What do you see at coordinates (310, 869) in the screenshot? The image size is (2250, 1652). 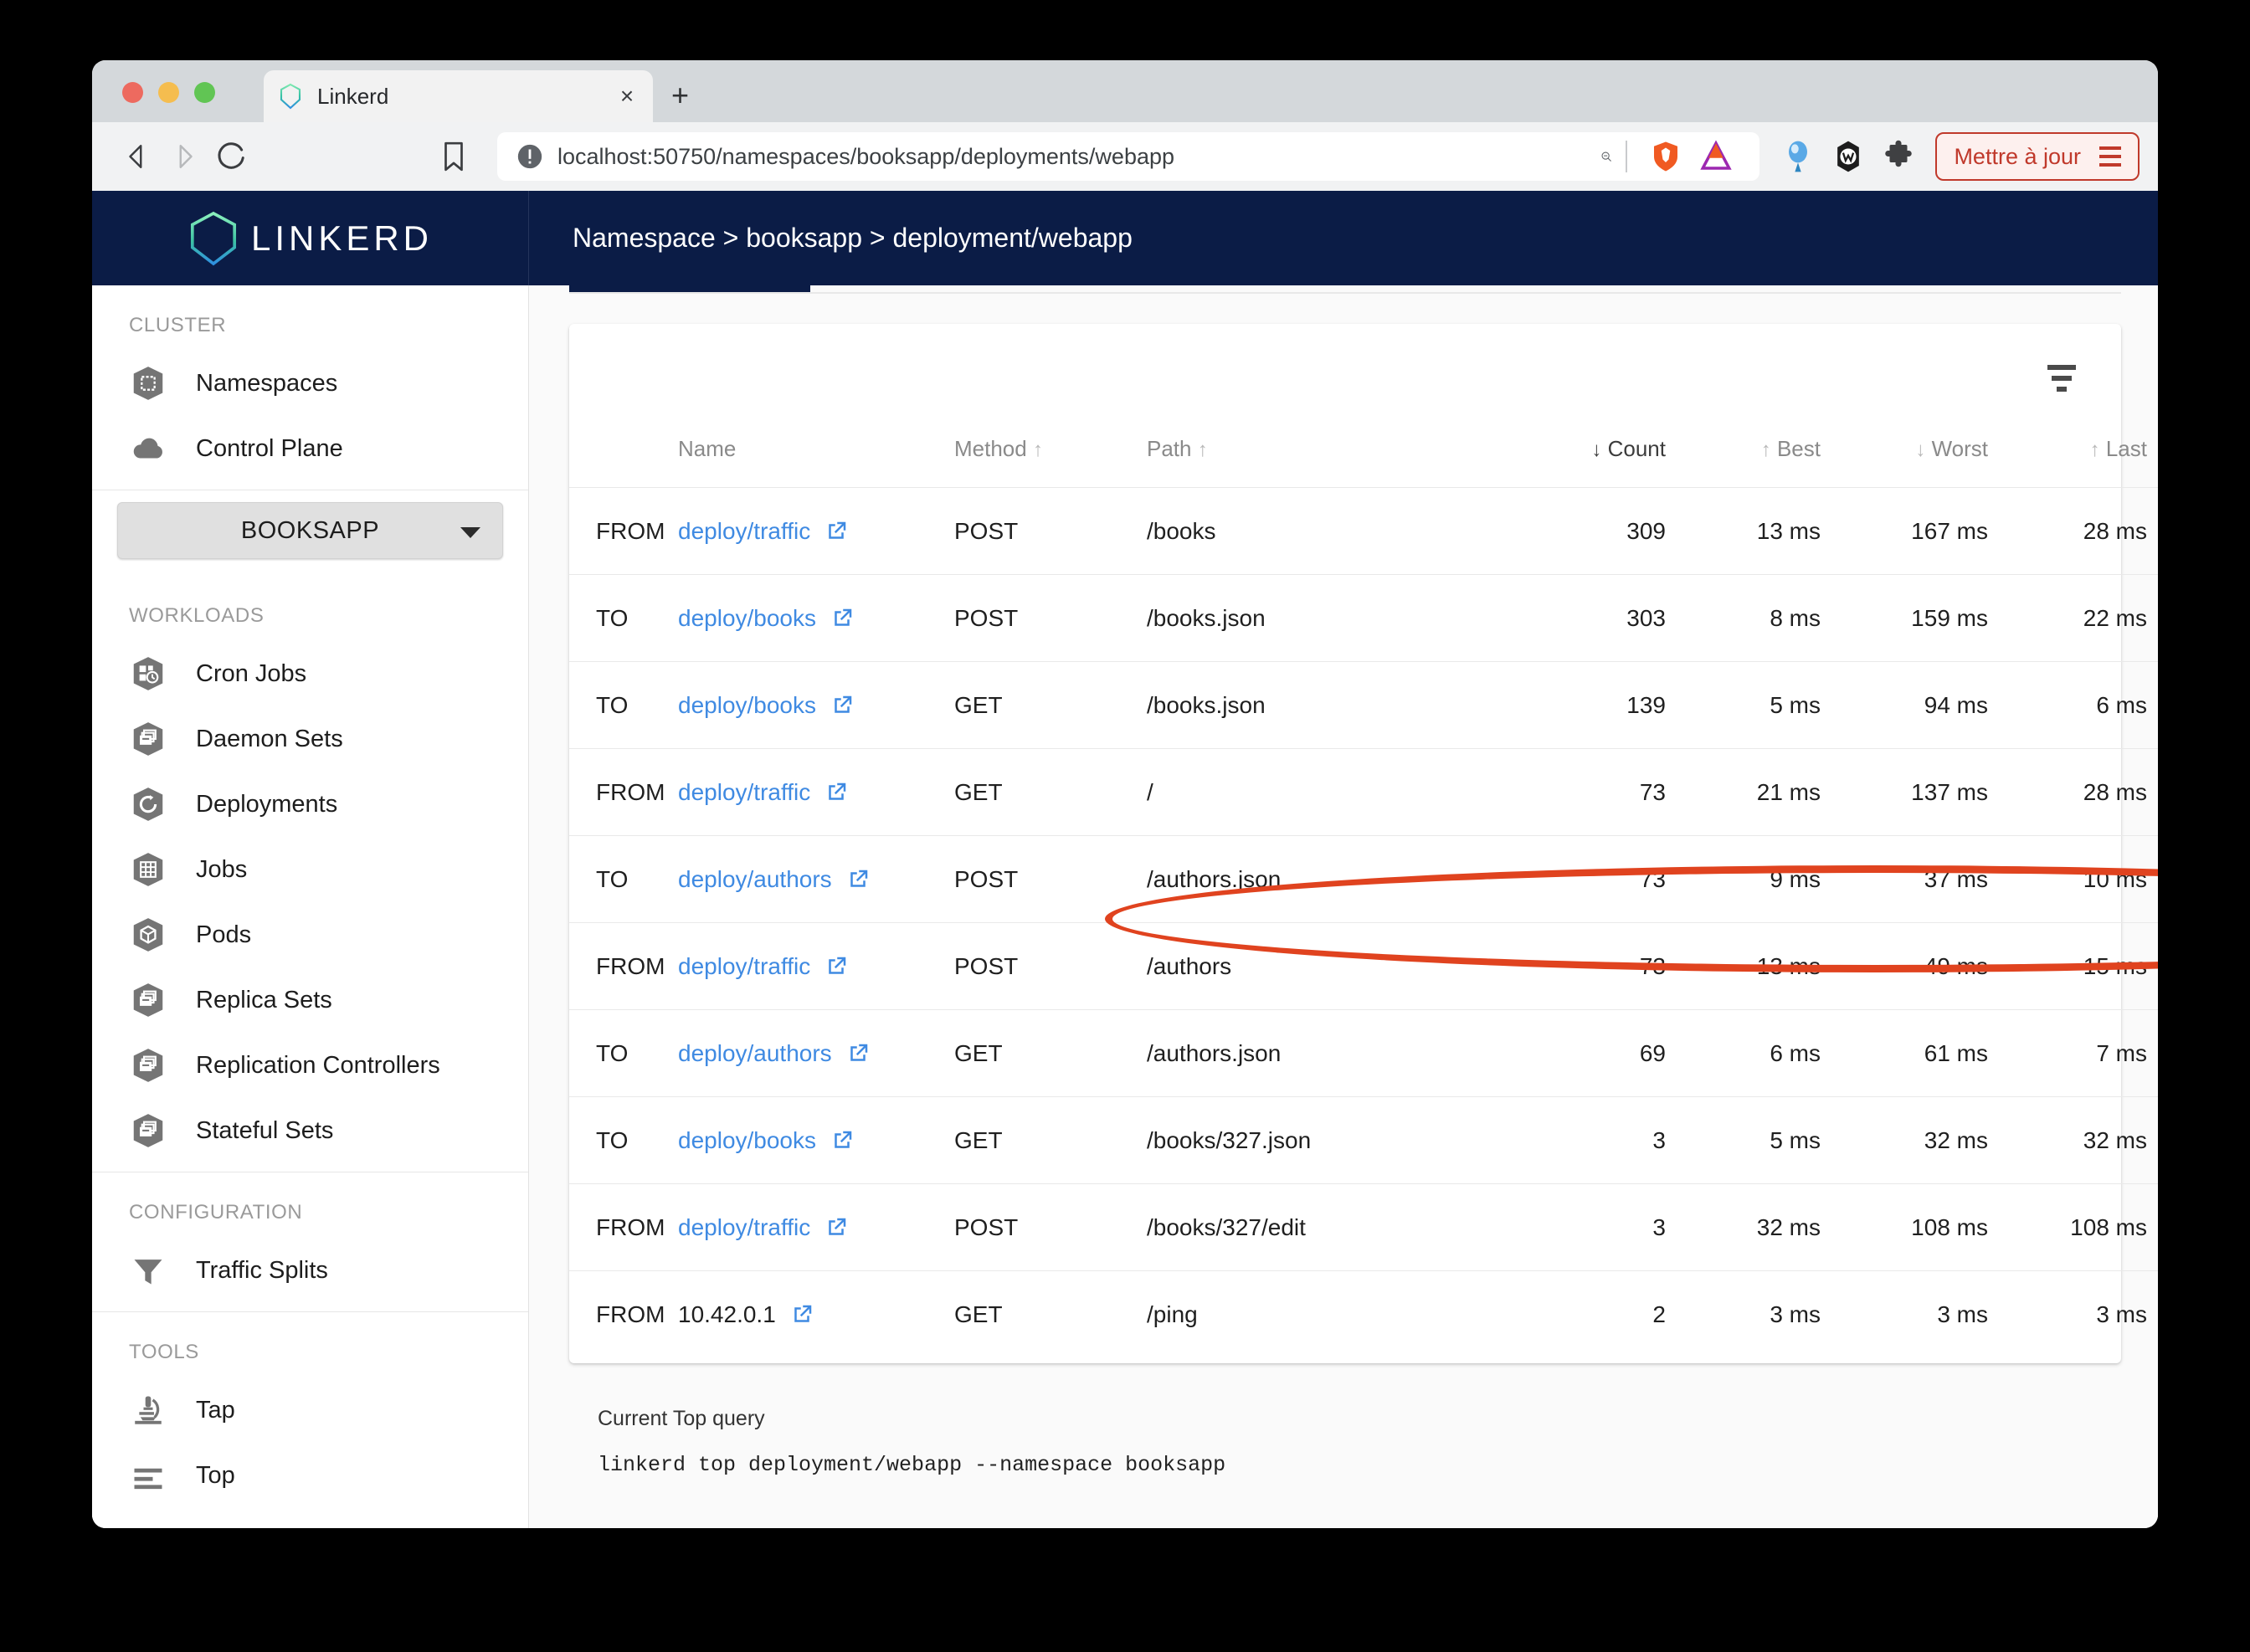 I see `sidebar-item-jobs: Jobs` at bounding box center [310, 869].